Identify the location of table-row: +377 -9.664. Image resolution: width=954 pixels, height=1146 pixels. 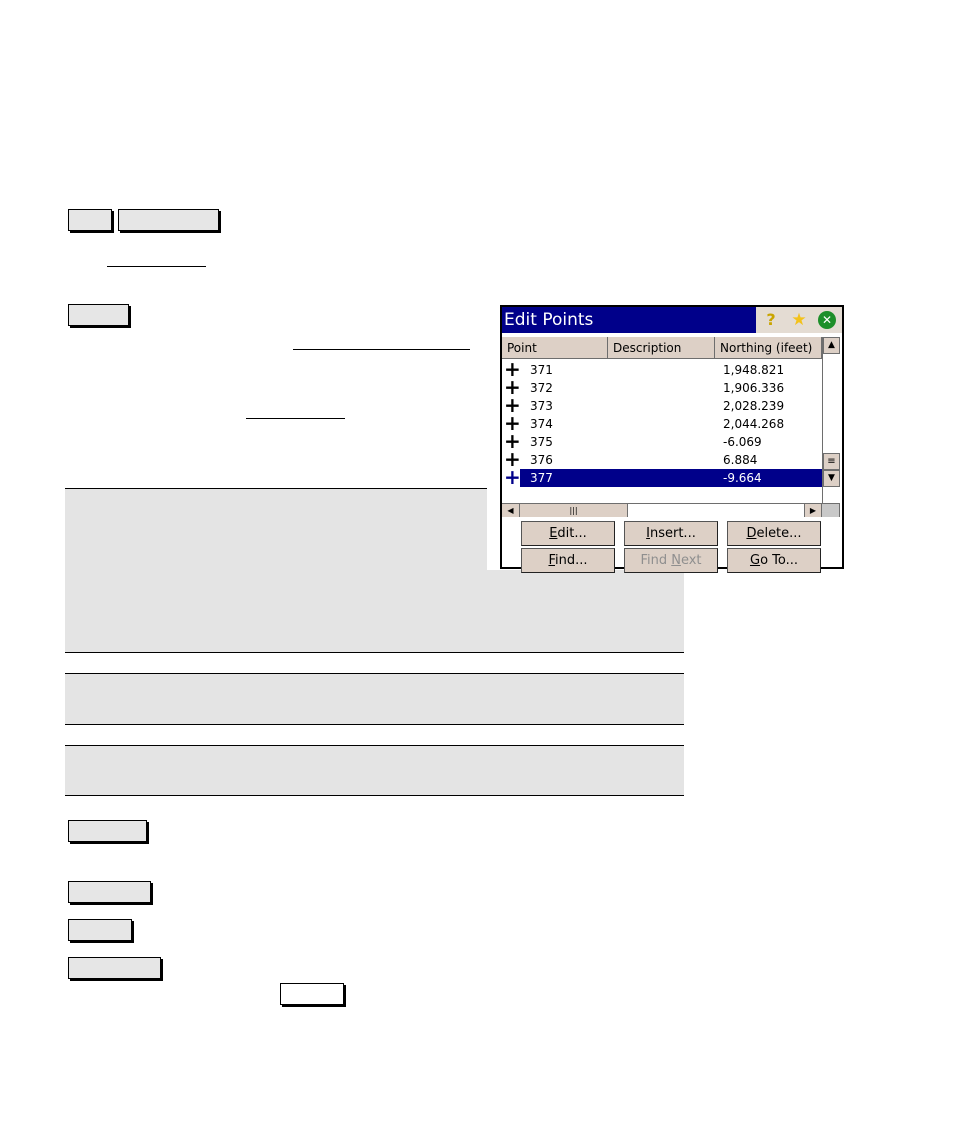
(662, 477).